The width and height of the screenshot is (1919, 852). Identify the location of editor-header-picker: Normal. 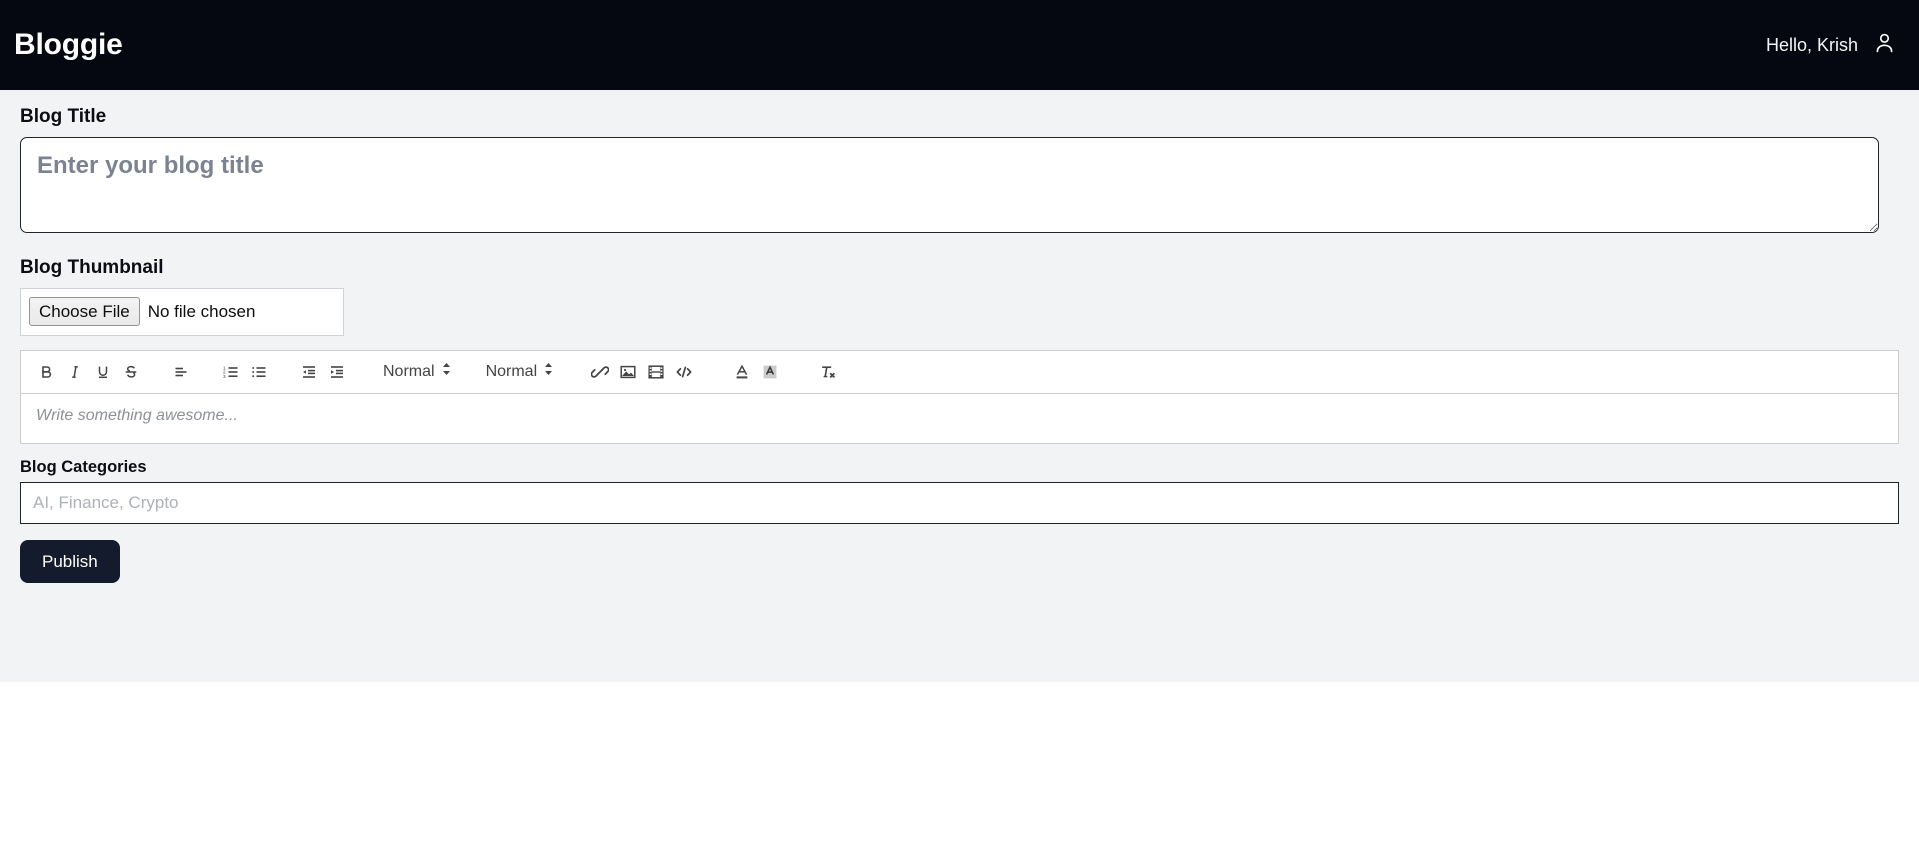
(520, 372).